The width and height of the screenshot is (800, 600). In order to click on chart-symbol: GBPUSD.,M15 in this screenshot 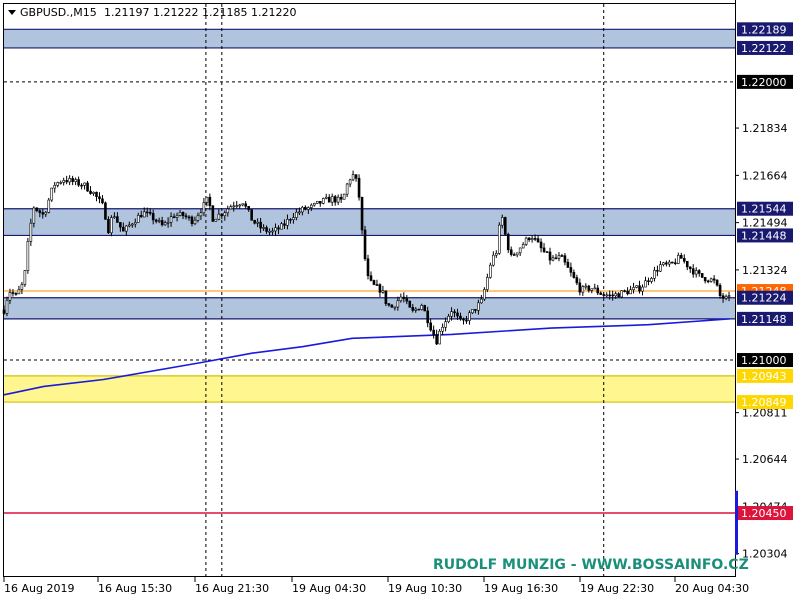, I will do `click(58, 12)`.